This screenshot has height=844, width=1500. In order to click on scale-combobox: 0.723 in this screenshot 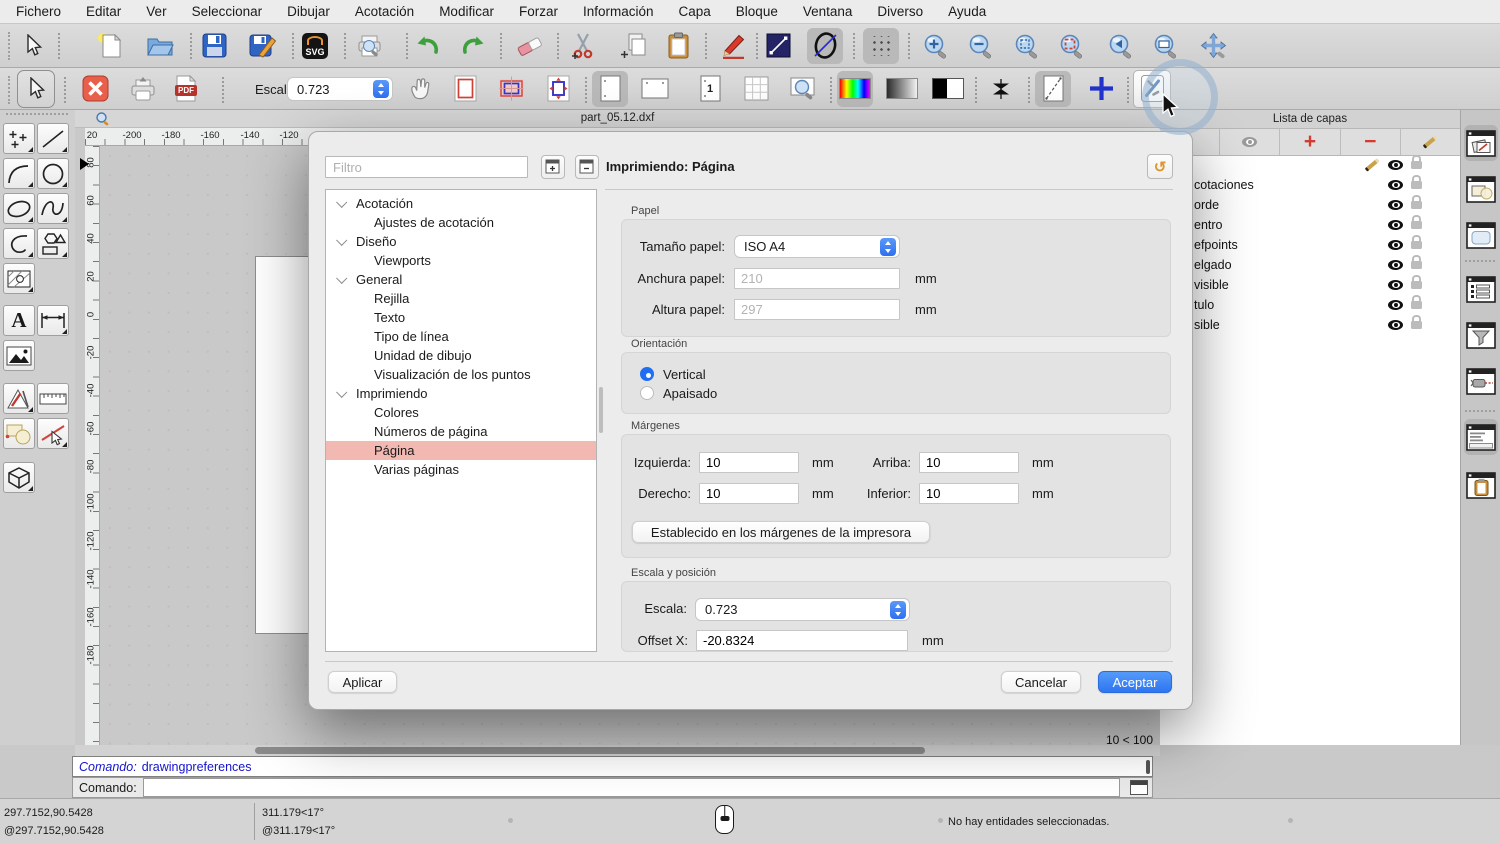, I will do `click(802, 609)`.